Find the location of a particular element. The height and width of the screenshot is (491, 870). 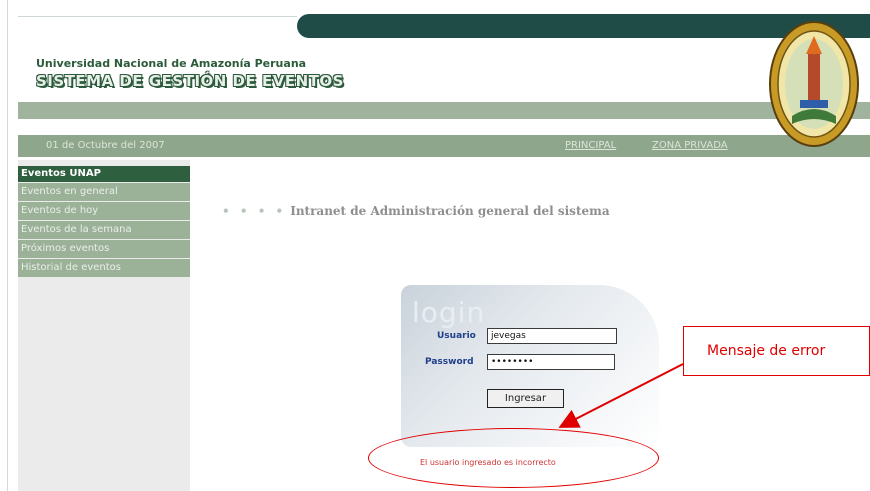

header-band-gap is located at coordinates (444, 127).